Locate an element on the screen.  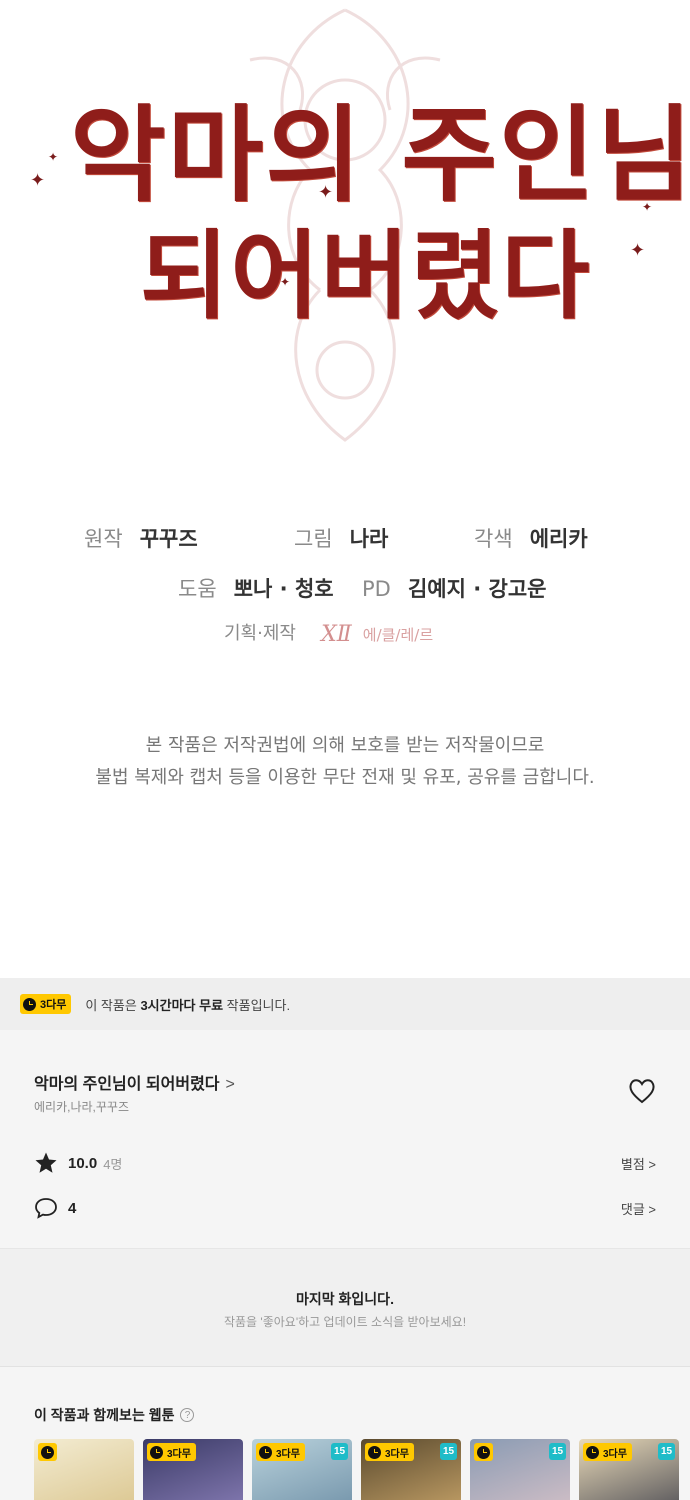
credit-value: 뽀나 · 청호 is located at coordinates (283, 589).